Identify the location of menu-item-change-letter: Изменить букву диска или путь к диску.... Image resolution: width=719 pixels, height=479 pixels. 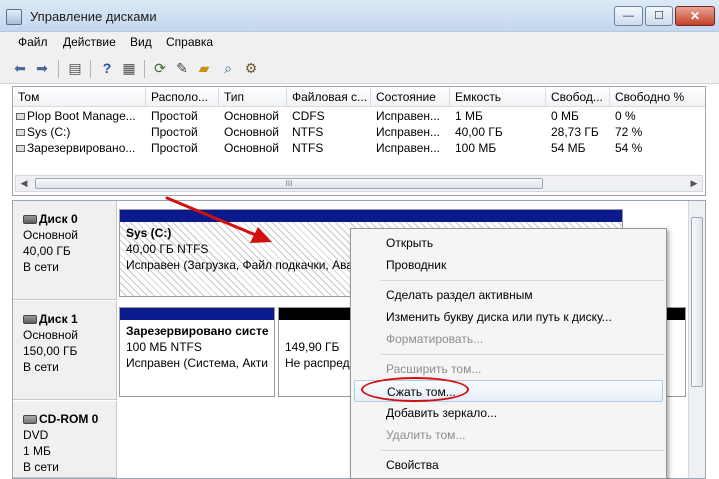
(508, 317).